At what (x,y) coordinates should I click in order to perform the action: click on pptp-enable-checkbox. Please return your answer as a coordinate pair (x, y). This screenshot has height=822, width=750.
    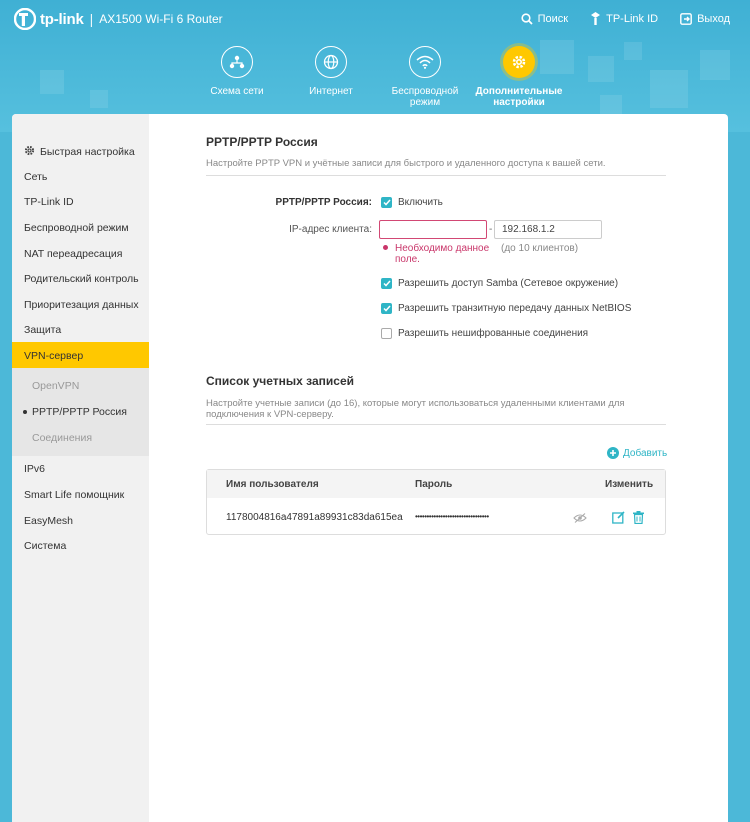
    Looking at the image, I should click on (386, 202).